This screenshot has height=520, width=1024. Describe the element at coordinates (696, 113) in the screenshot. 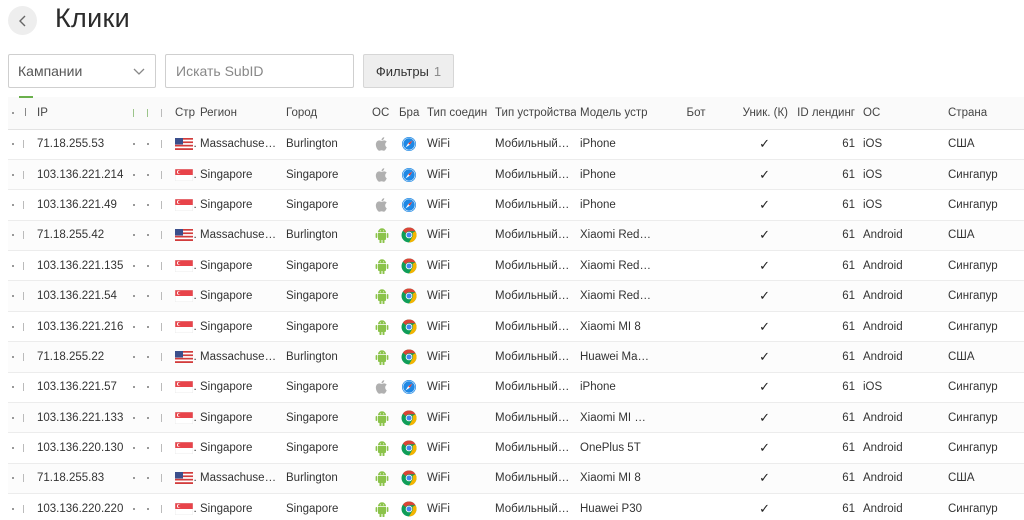

I see `column-header-bot: Бот` at that location.